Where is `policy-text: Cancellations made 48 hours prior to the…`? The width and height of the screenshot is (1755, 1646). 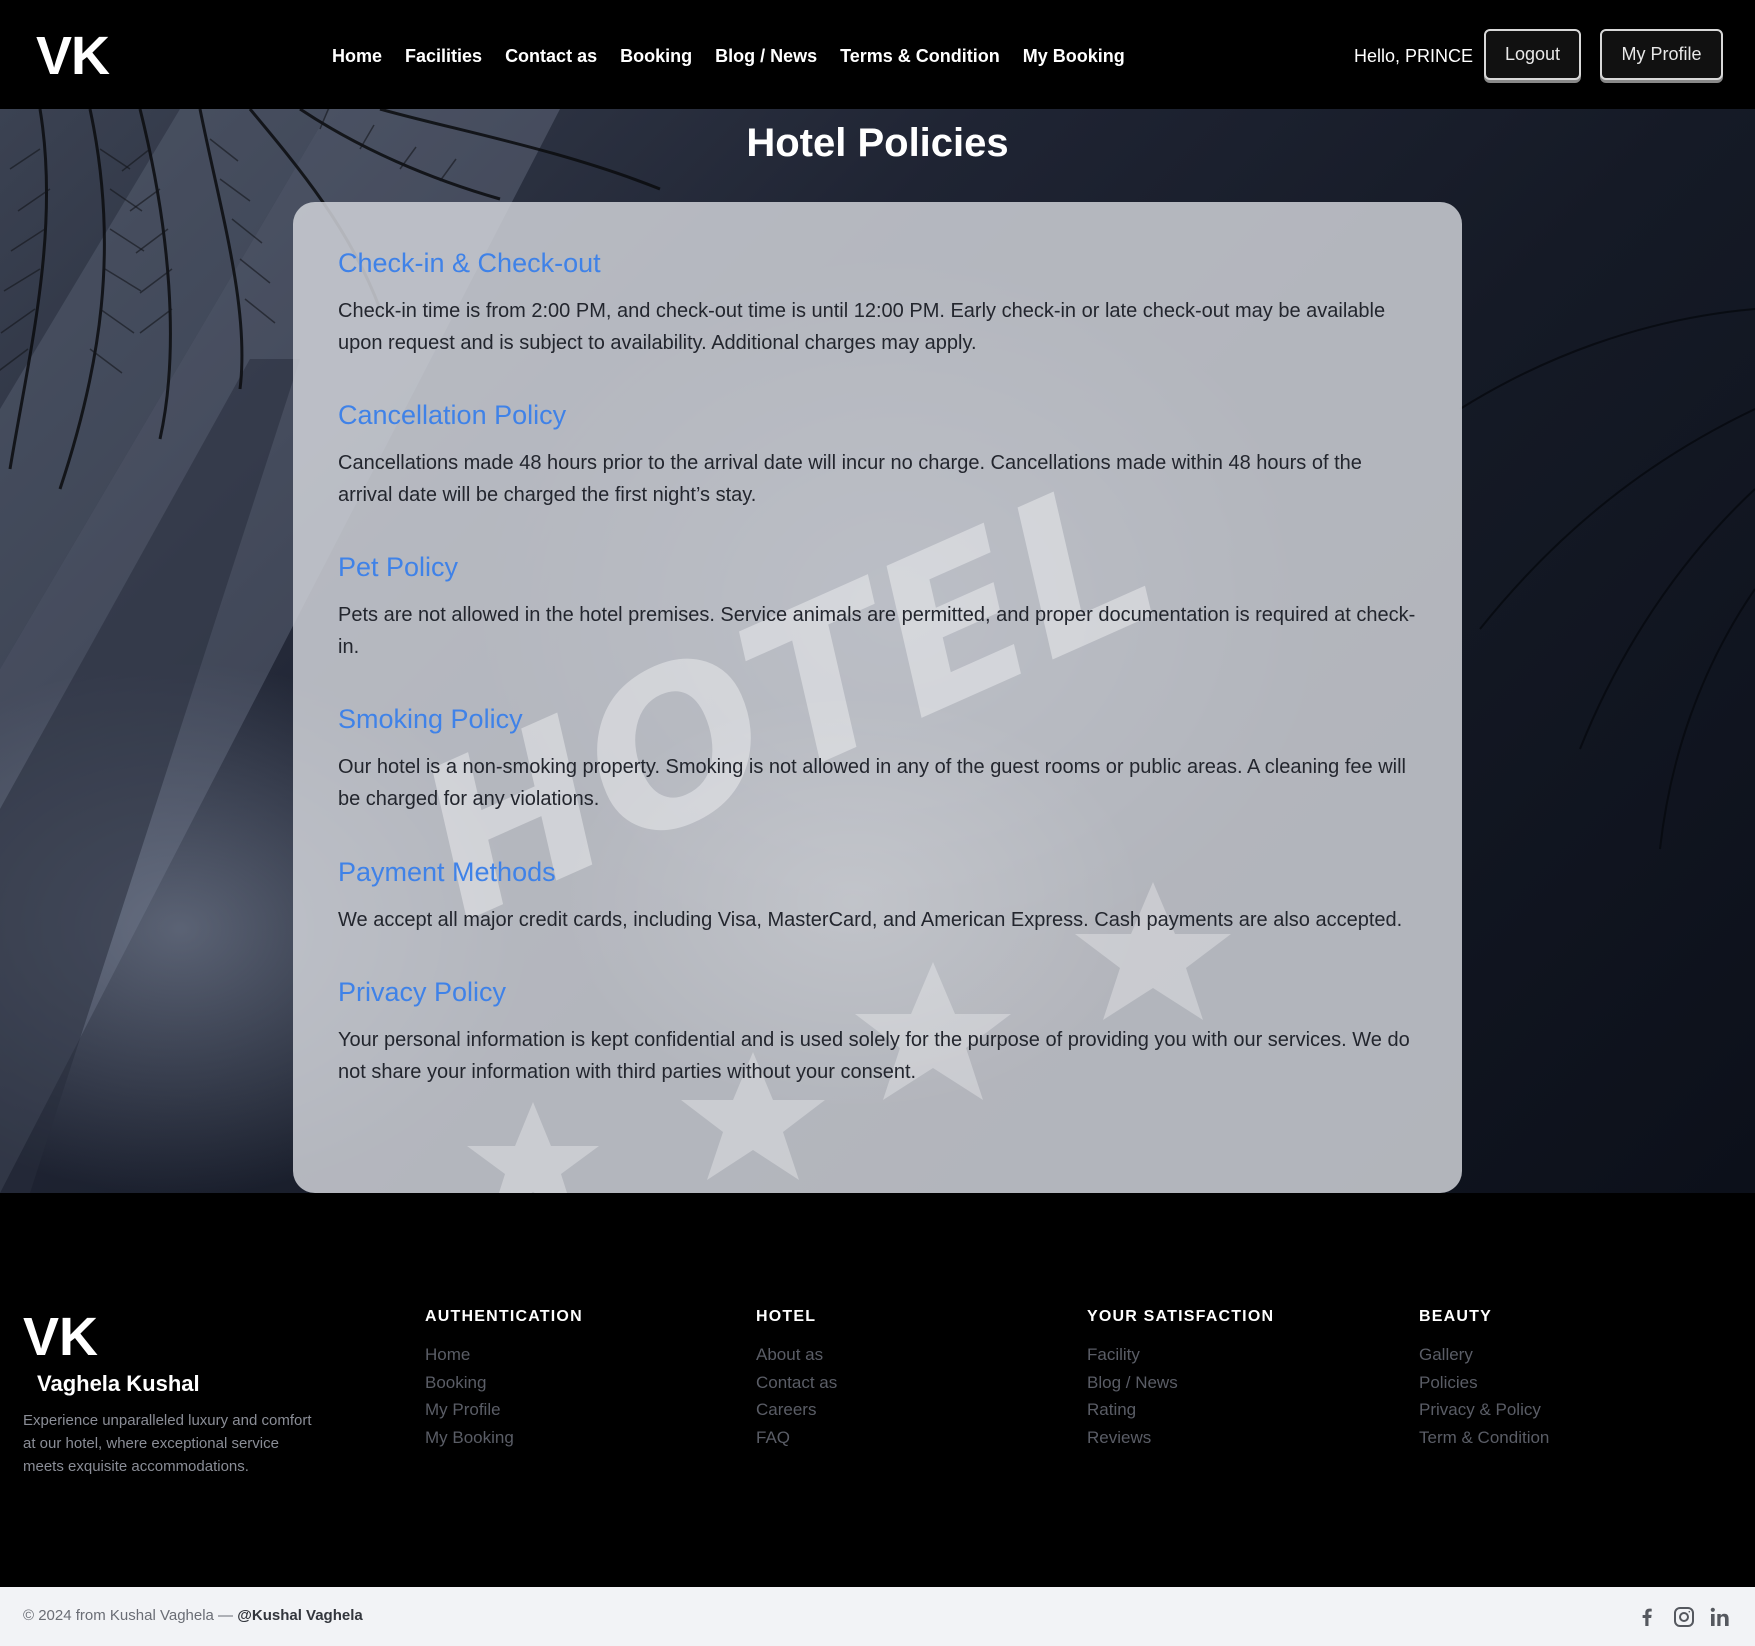
policy-text: Cancellations made 48 hours prior to the… is located at coordinates (850, 479).